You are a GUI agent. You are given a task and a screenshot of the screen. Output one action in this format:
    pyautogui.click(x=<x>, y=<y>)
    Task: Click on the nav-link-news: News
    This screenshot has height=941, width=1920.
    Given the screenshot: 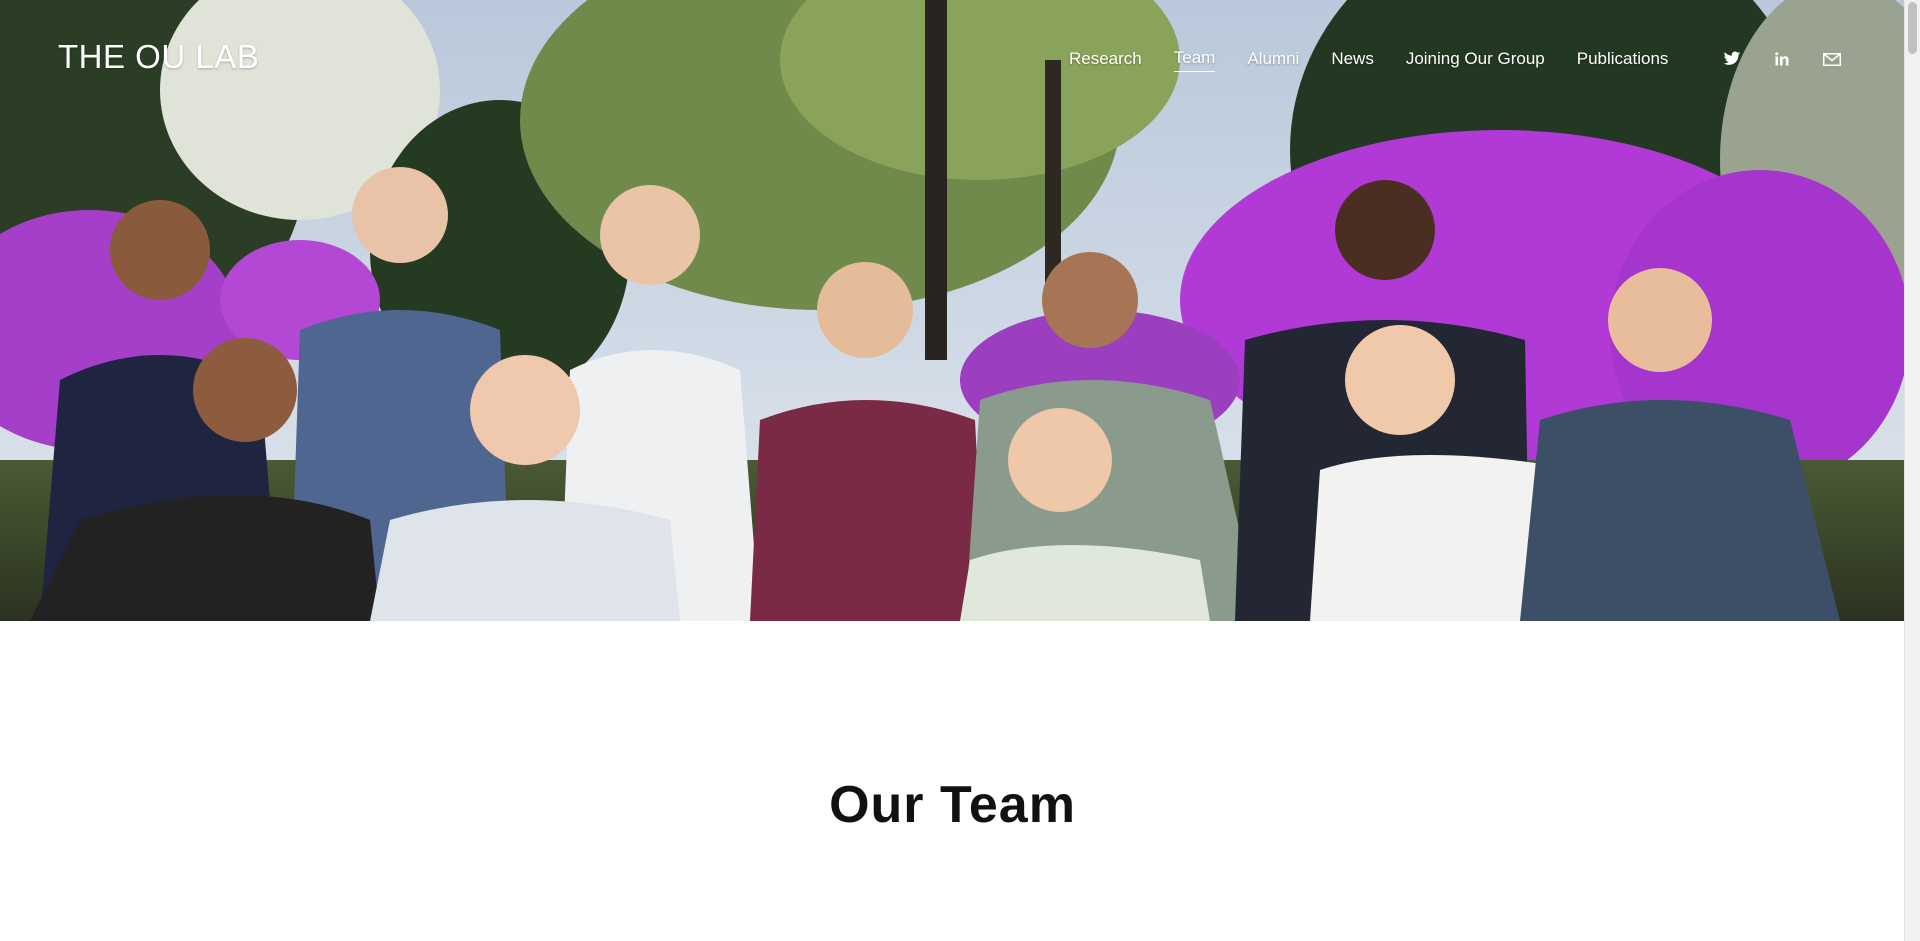 What is the action you would take?
    pyautogui.click(x=1352, y=60)
    